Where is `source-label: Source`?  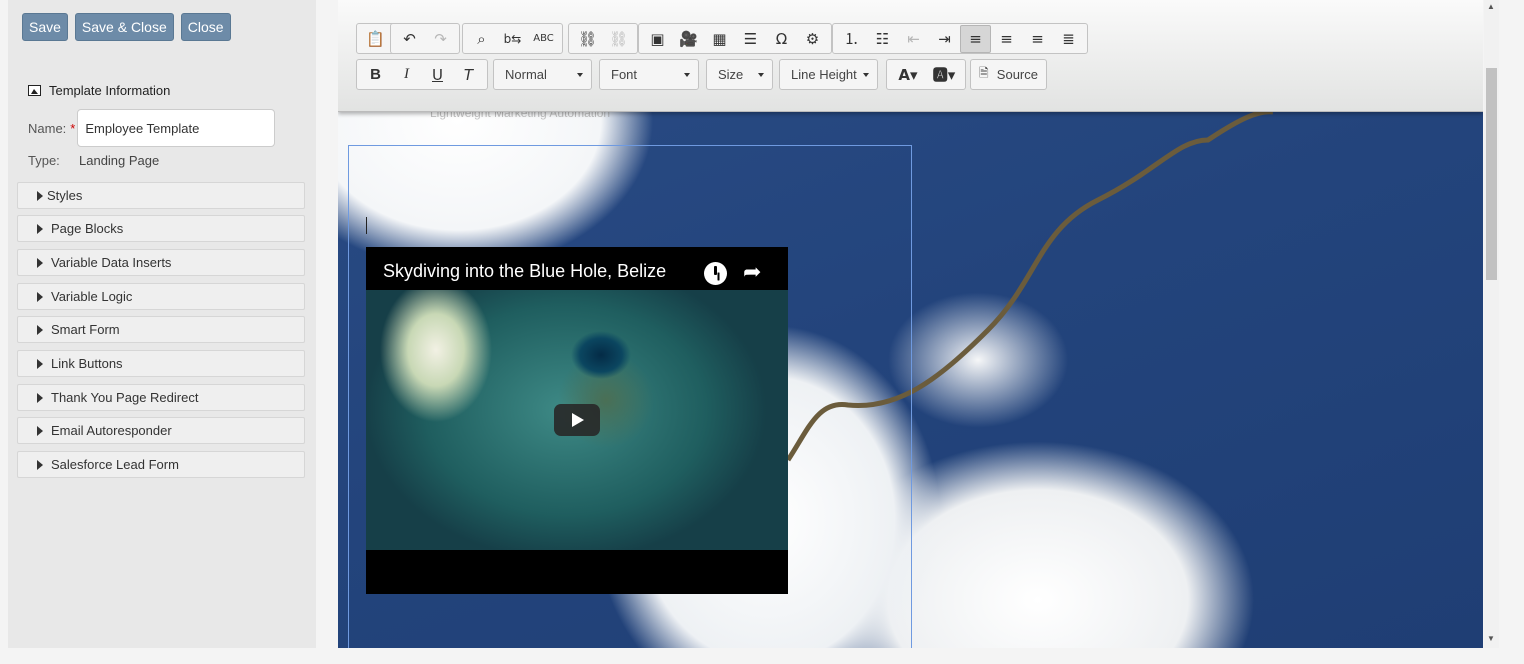
source-label: Source is located at coordinates (1017, 74).